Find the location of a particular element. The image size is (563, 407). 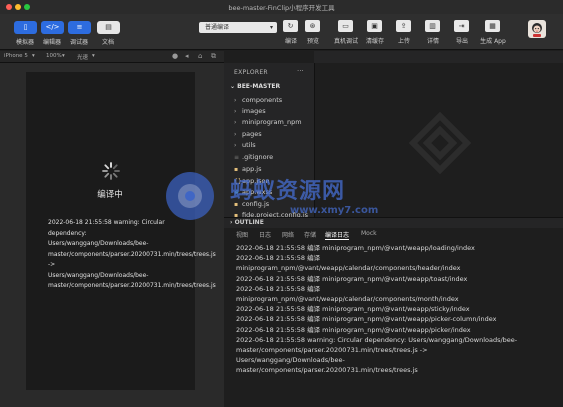

export-button: ⇥ is located at coordinates (461, 26).